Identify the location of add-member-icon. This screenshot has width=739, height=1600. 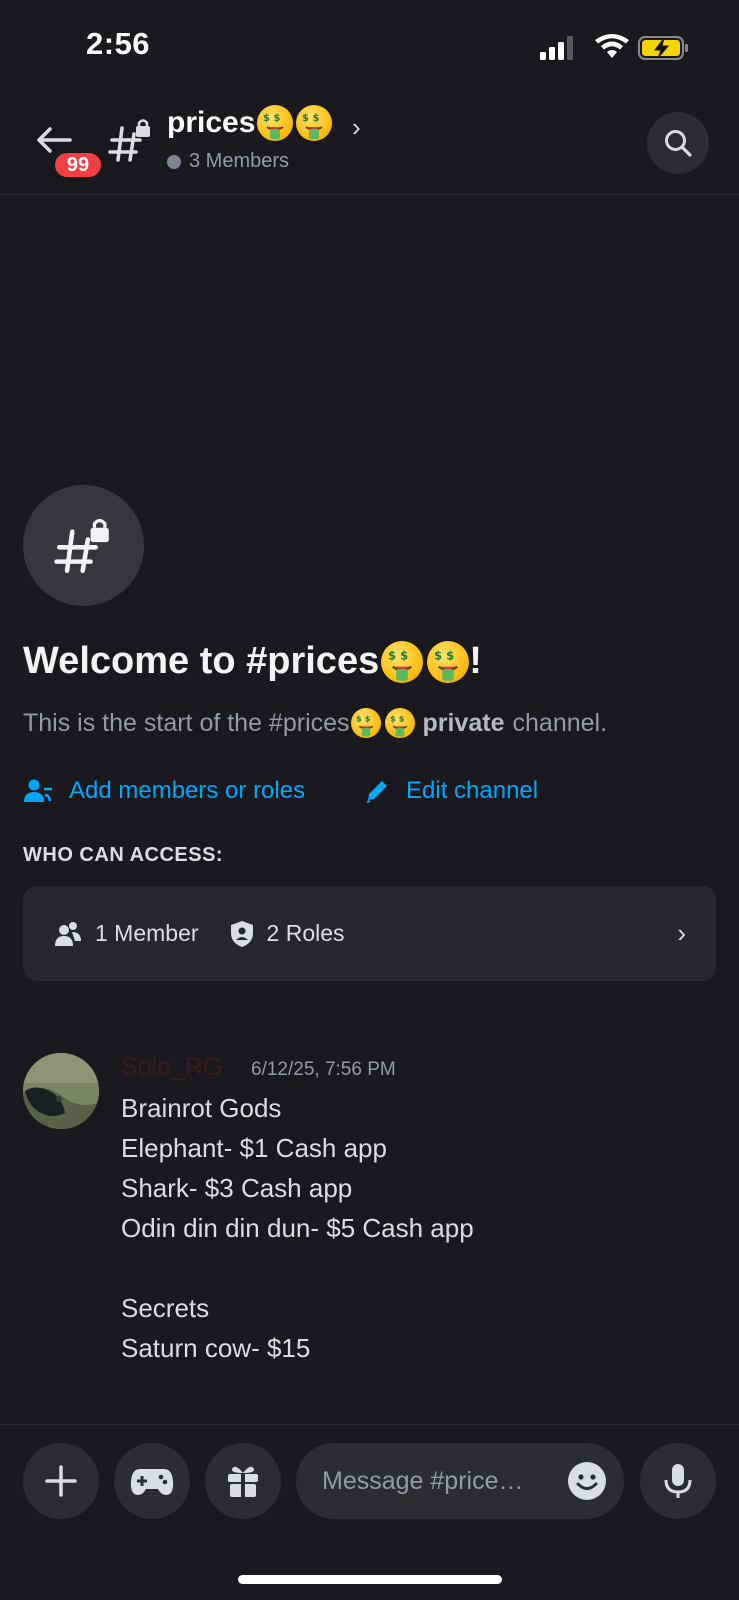
(38, 790).